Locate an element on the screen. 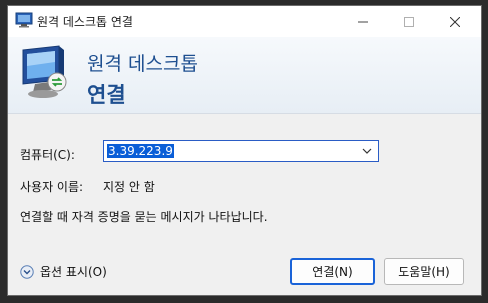 This screenshot has height=303, width=488. help-button-label: 도움말(H) is located at coordinates (424, 272).